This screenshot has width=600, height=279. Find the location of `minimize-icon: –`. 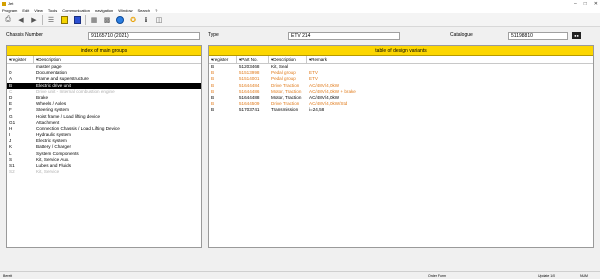

minimize-icon: – is located at coordinates (575, 4).